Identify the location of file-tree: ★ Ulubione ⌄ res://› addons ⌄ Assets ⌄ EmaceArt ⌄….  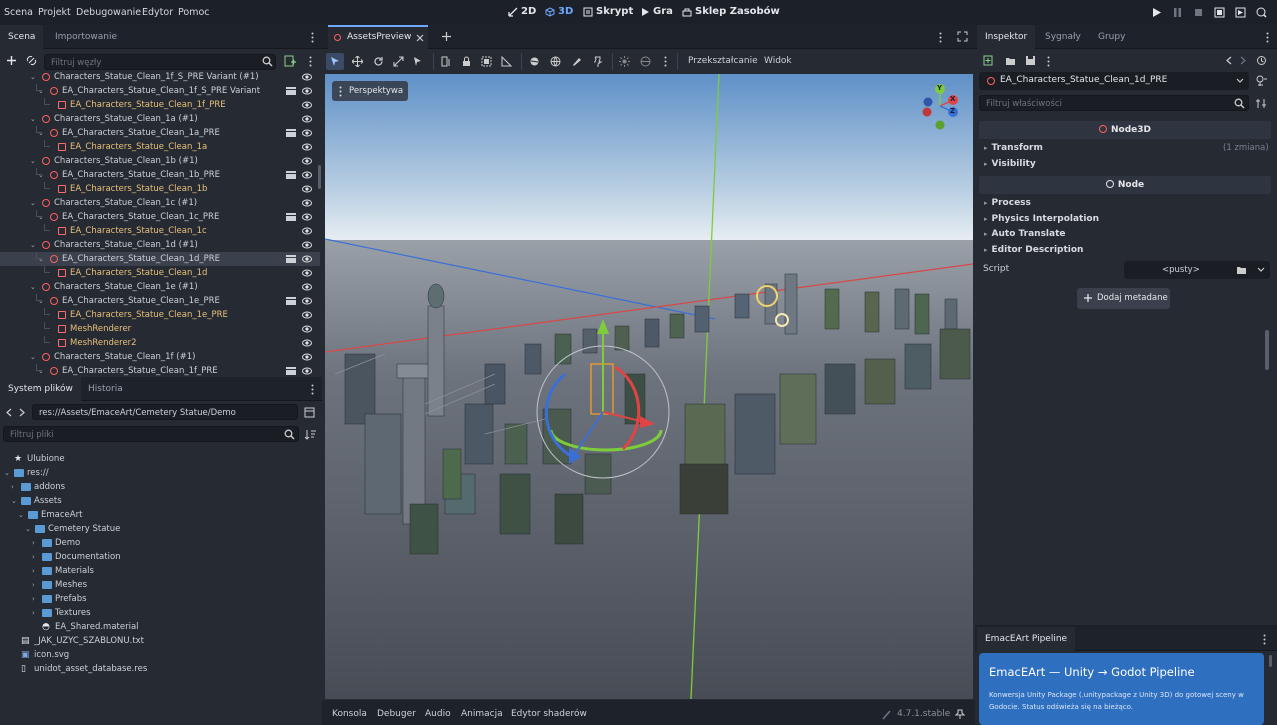
(161, 563).